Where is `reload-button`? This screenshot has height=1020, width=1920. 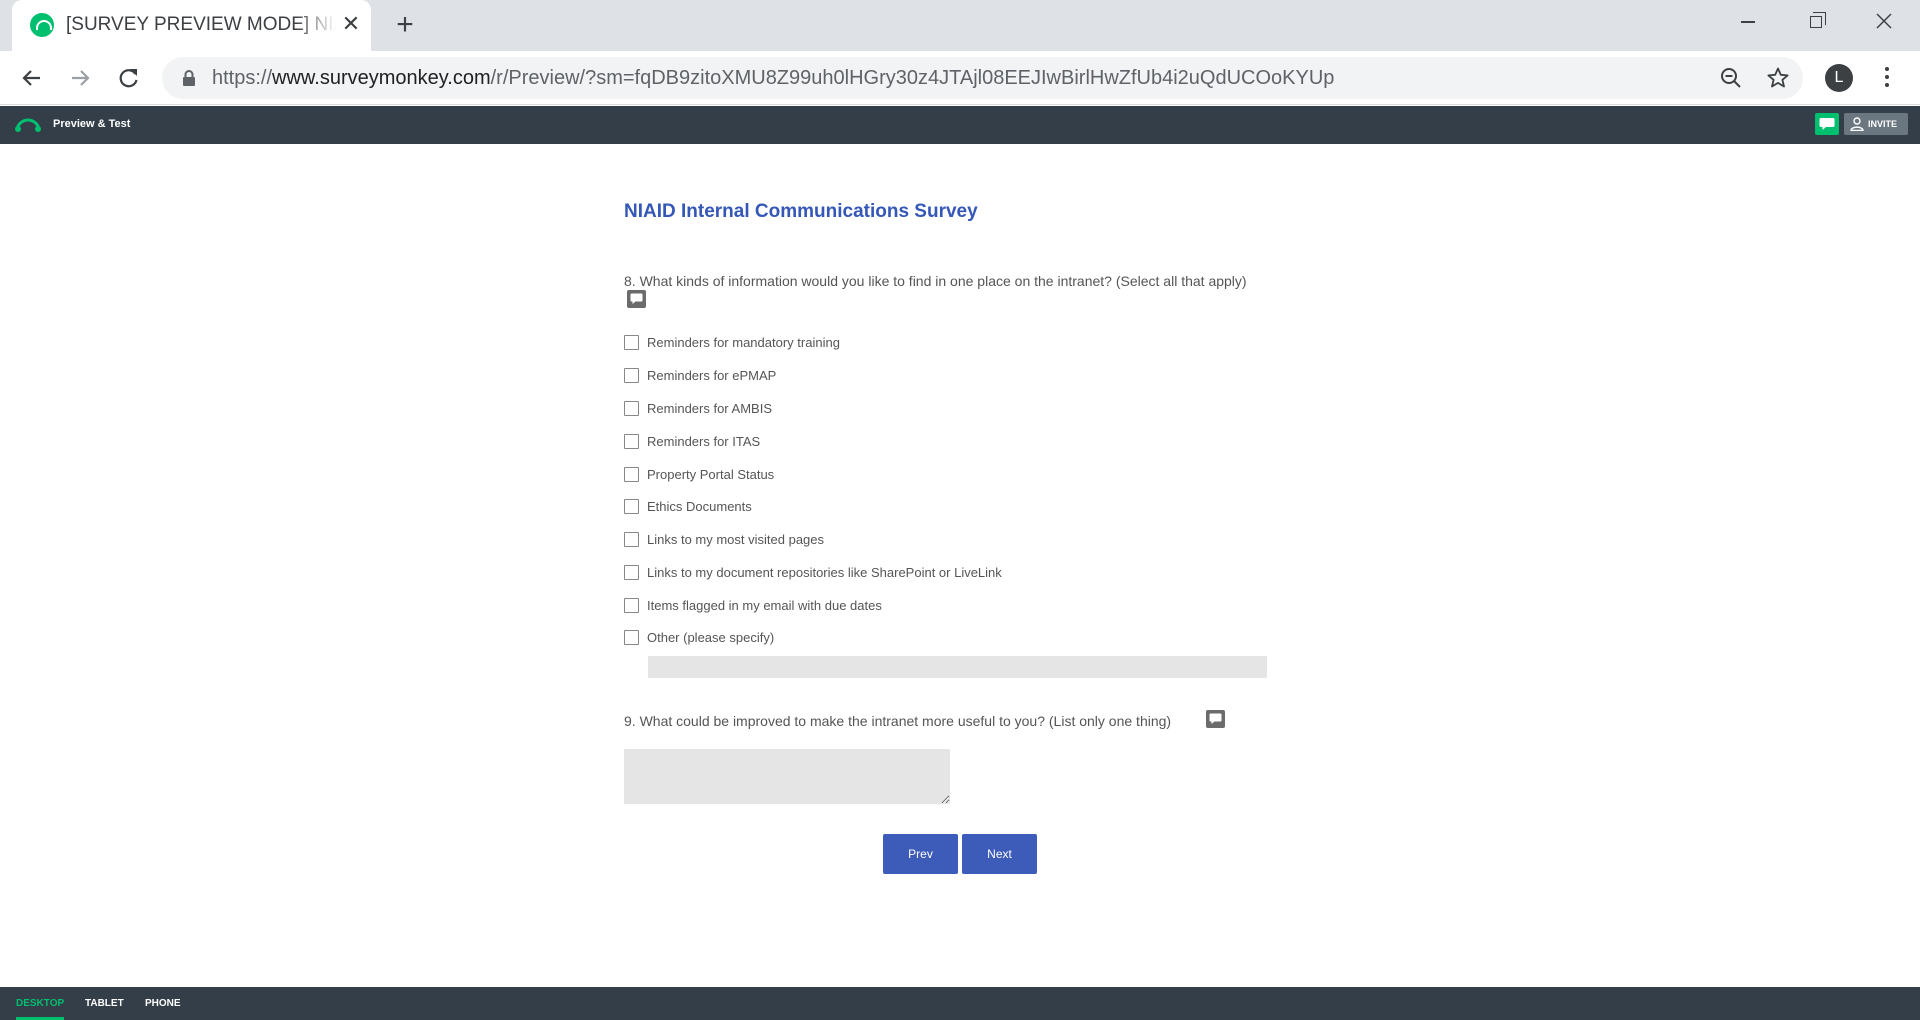
reload-button is located at coordinates (129, 78).